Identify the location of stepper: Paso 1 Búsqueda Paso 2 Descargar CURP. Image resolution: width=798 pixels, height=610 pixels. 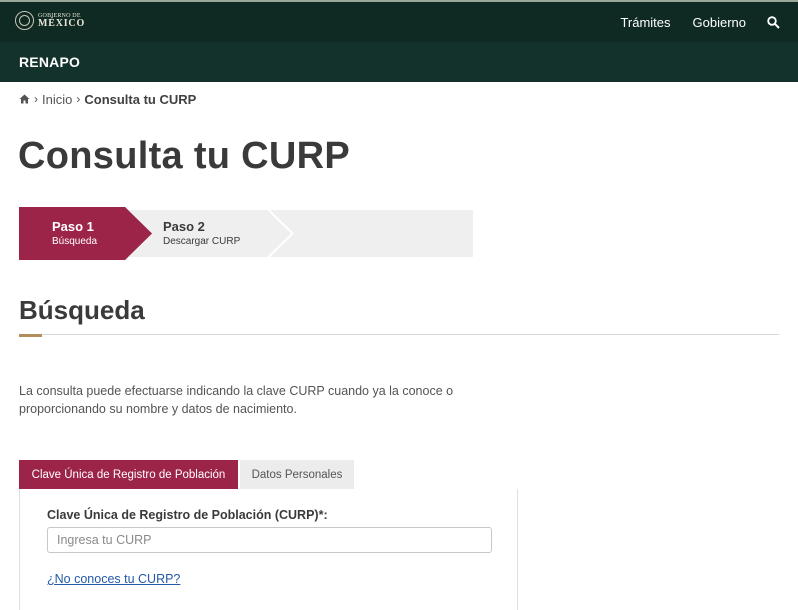
(246, 233).